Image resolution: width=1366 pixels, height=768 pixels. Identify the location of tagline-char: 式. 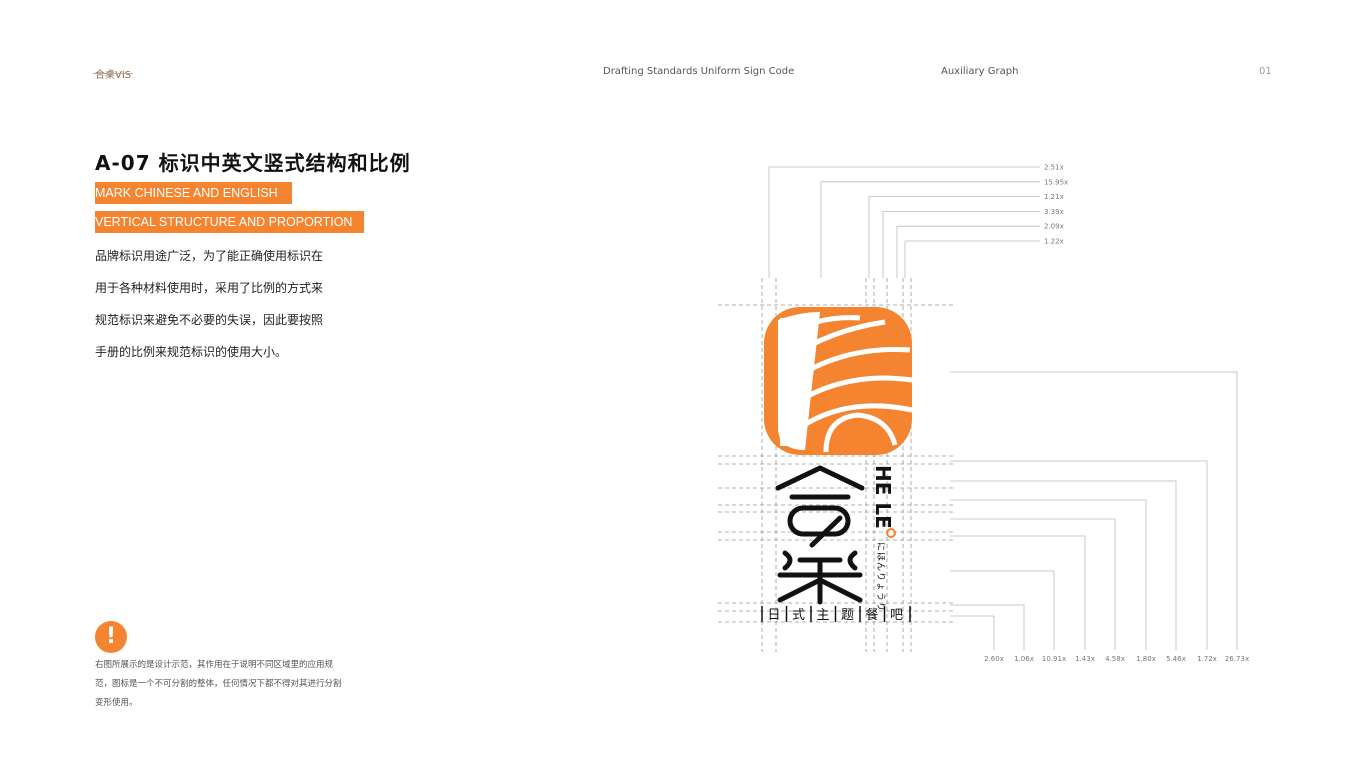
(798, 615).